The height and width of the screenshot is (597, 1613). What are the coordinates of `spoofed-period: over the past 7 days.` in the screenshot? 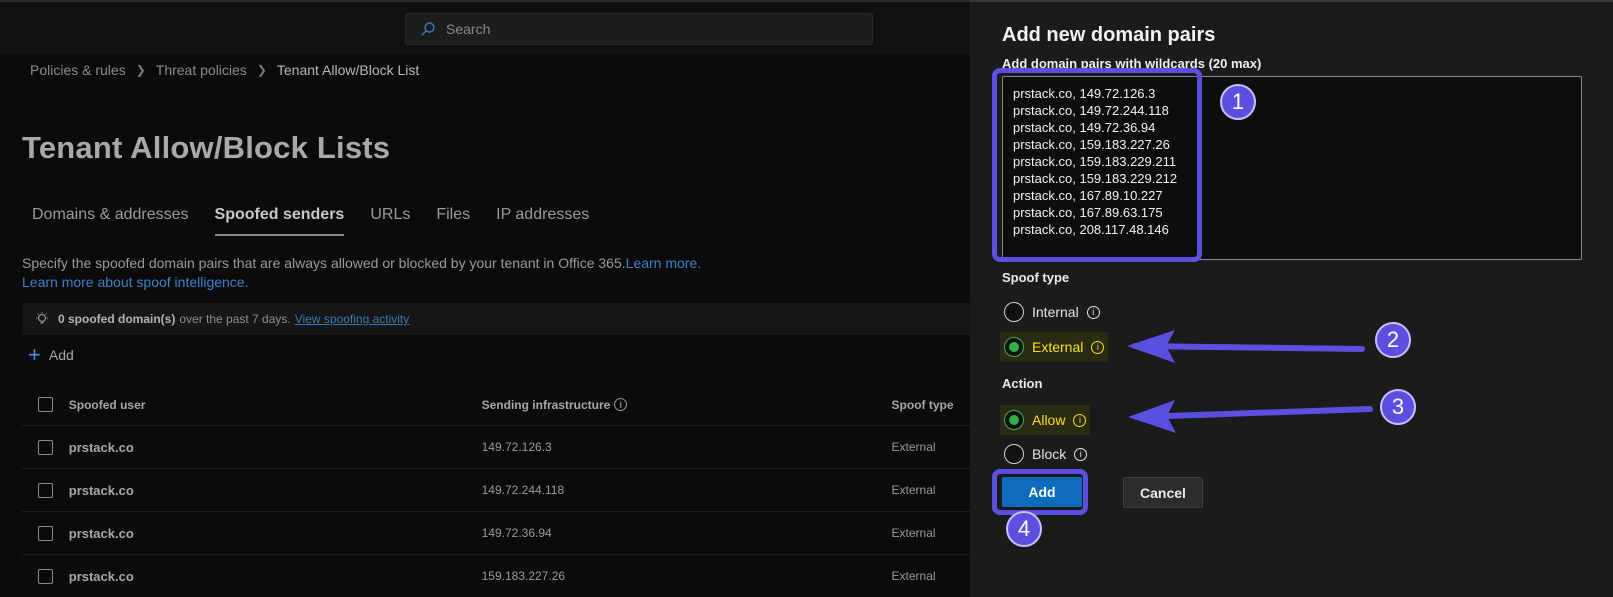 It's located at (235, 319).